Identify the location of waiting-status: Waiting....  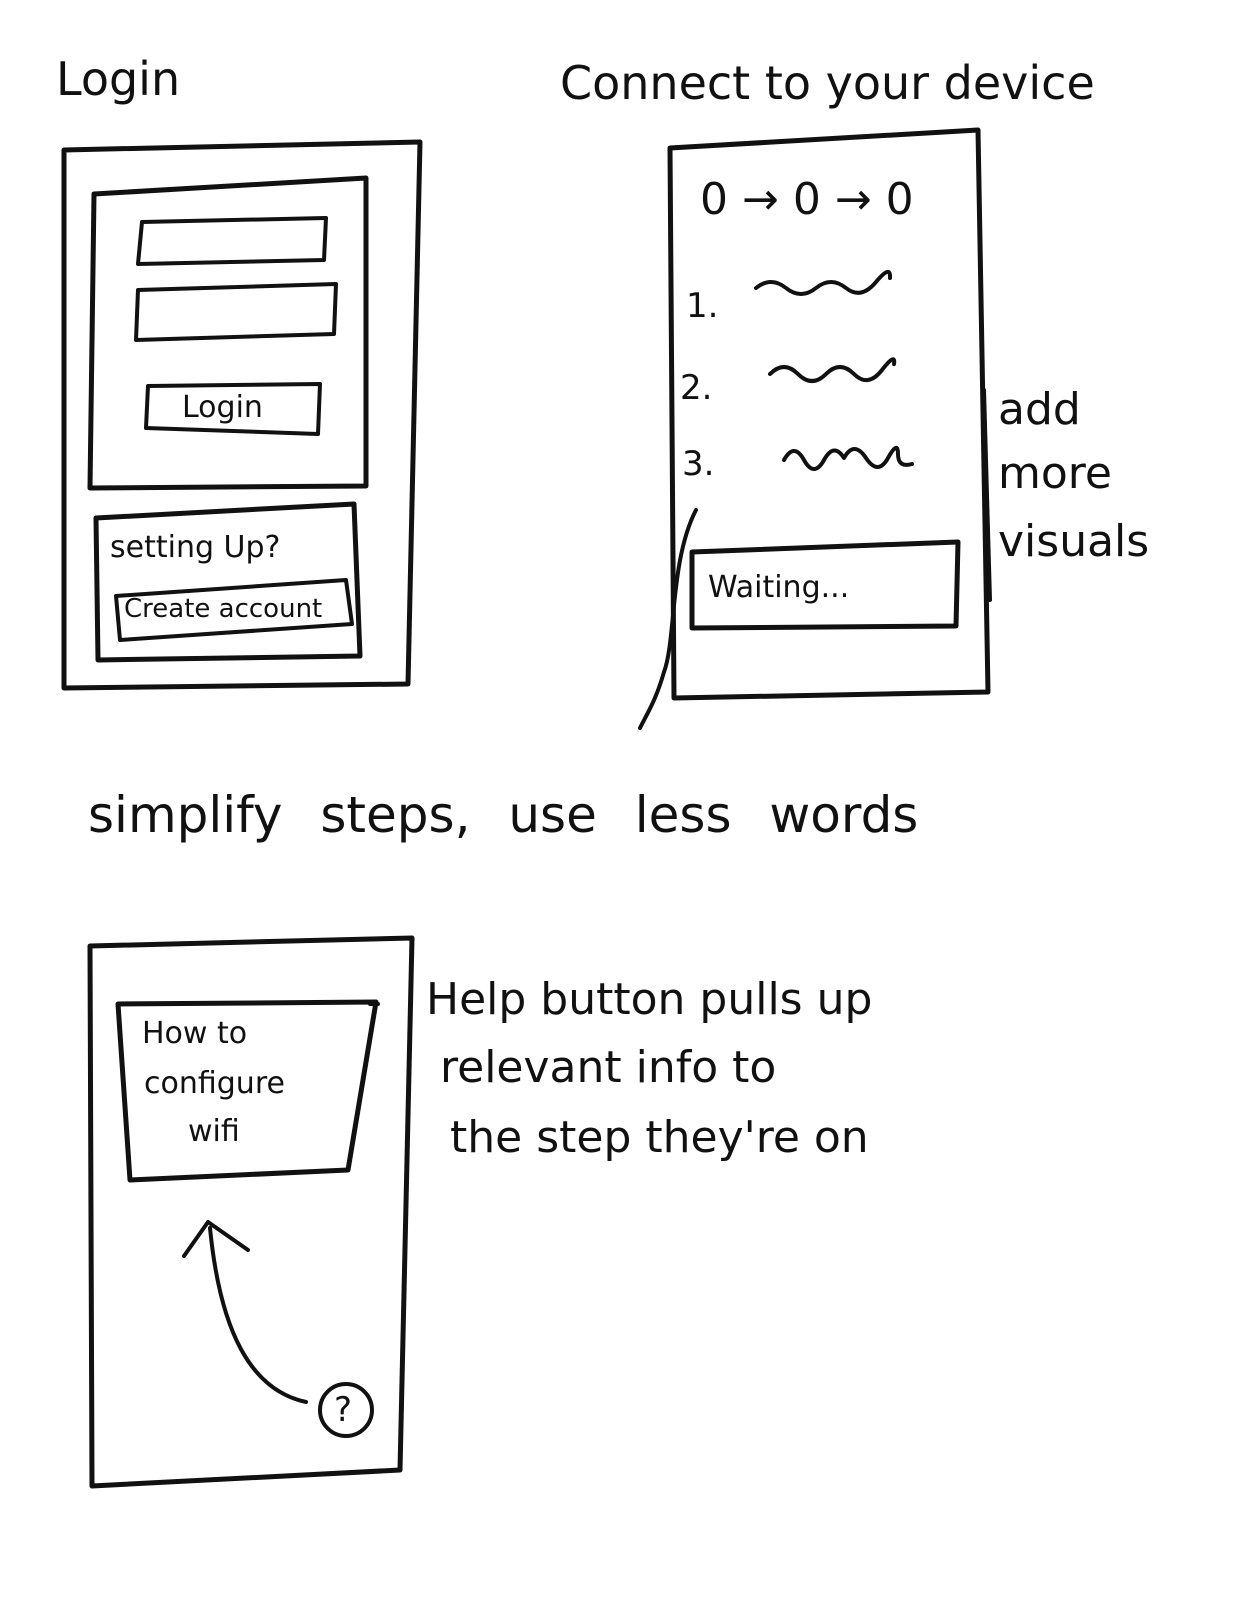
(779, 587).